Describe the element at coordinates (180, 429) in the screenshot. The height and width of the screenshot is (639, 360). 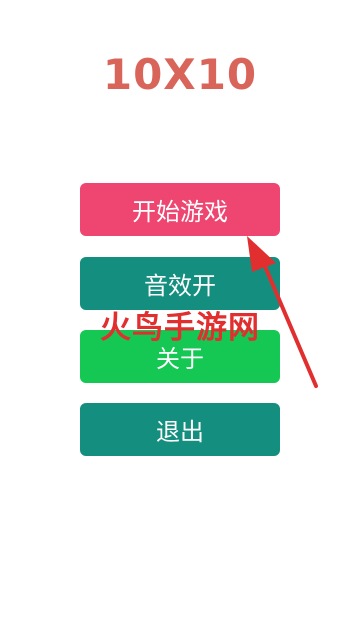
I see `exit-button: 退出` at that location.